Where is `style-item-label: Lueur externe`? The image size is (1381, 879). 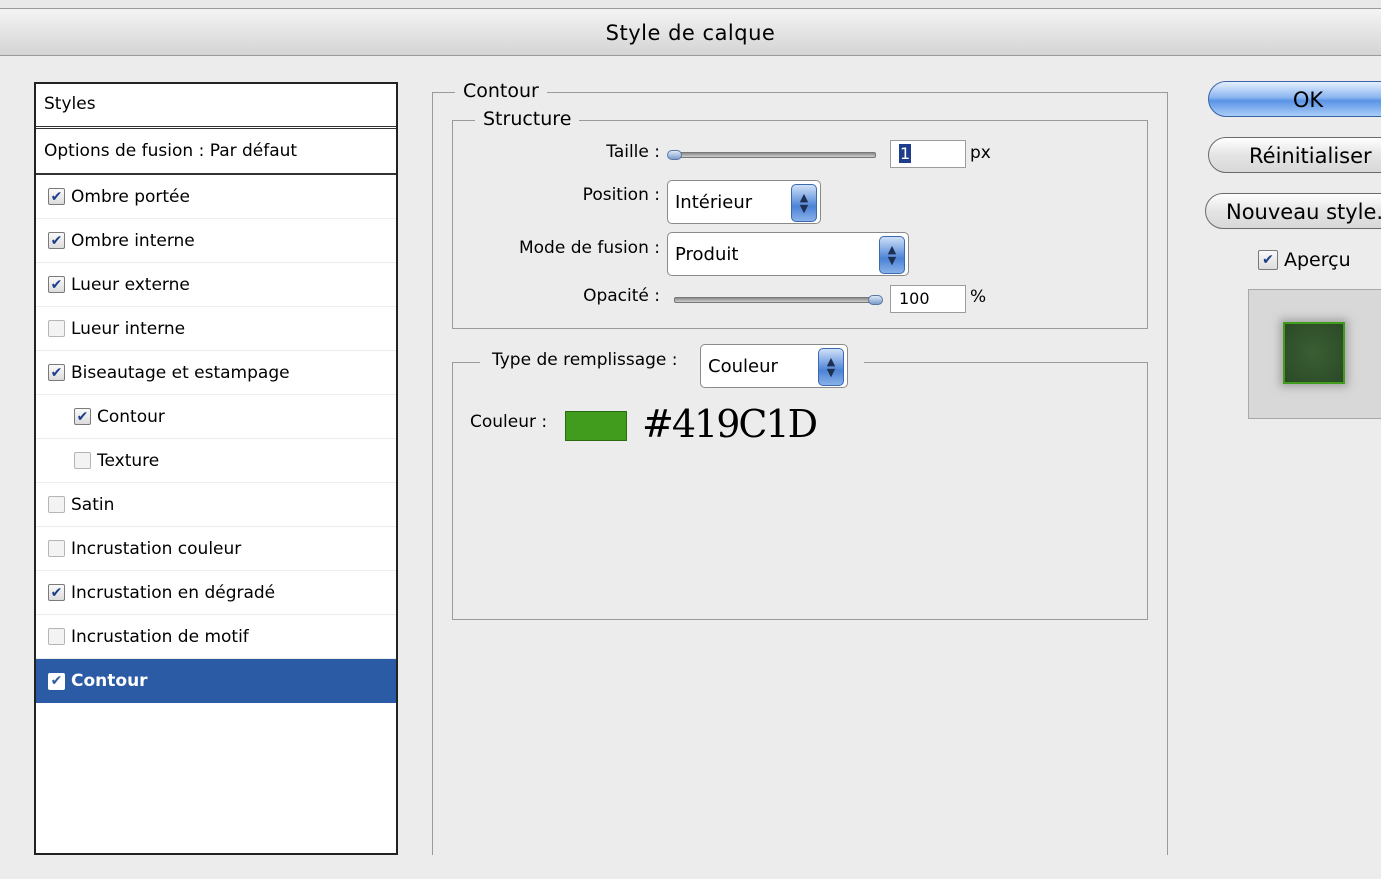 style-item-label: Lueur externe is located at coordinates (130, 284).